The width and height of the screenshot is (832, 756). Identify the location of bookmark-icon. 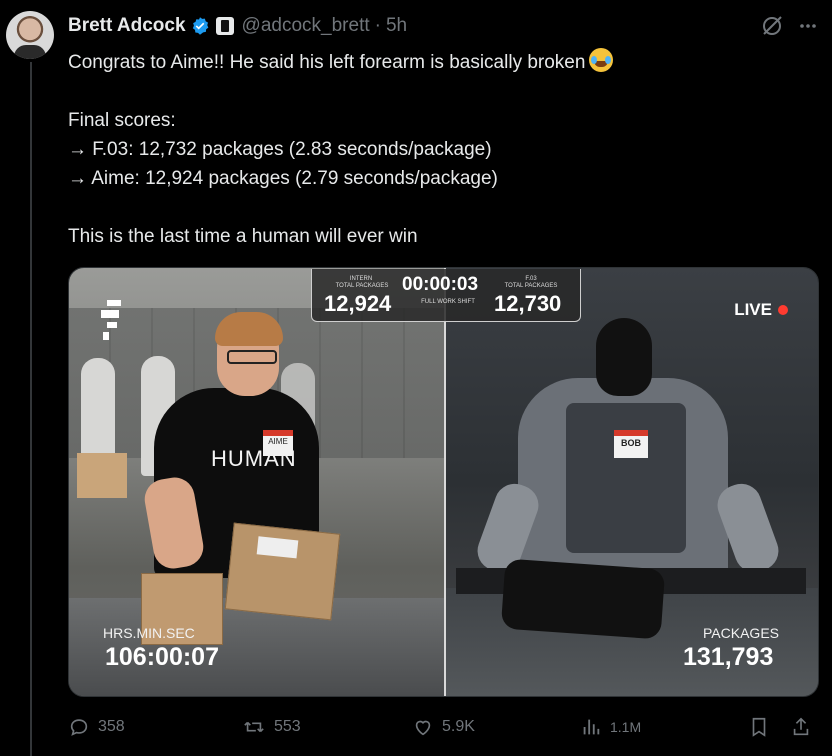
(759, 727).